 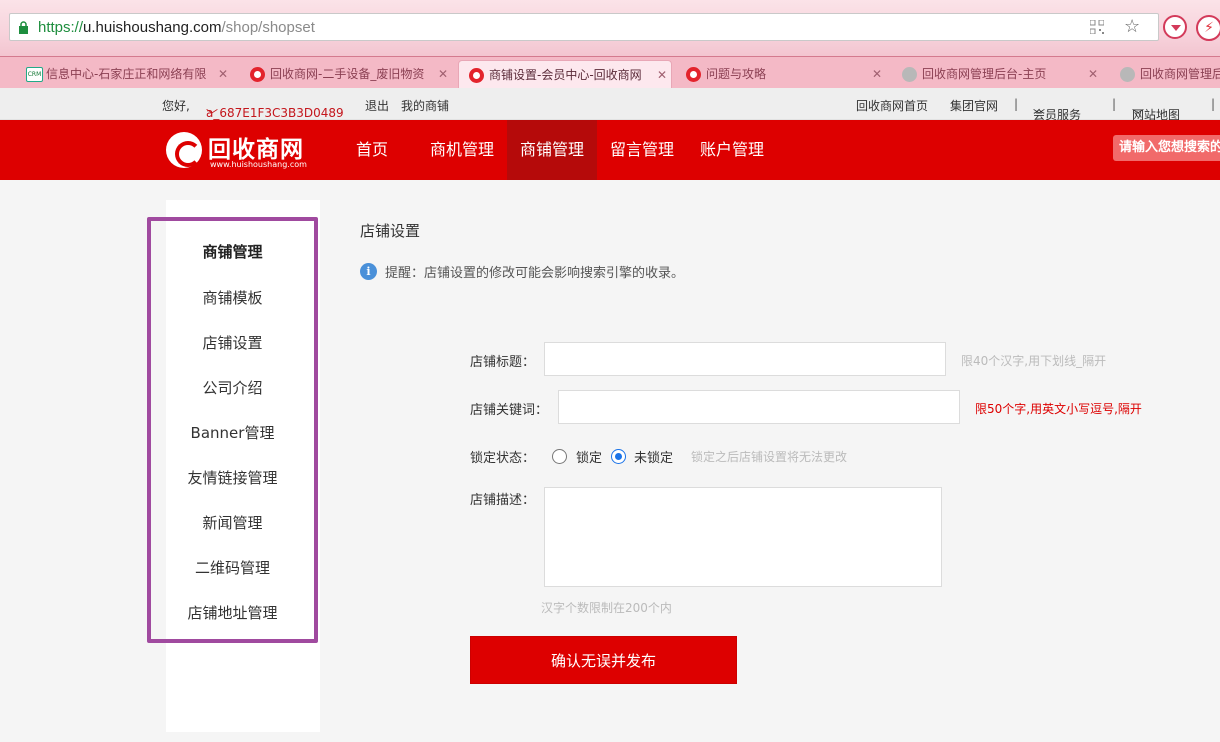 I want to click on info-icon: i, so click(x=368, y=271).